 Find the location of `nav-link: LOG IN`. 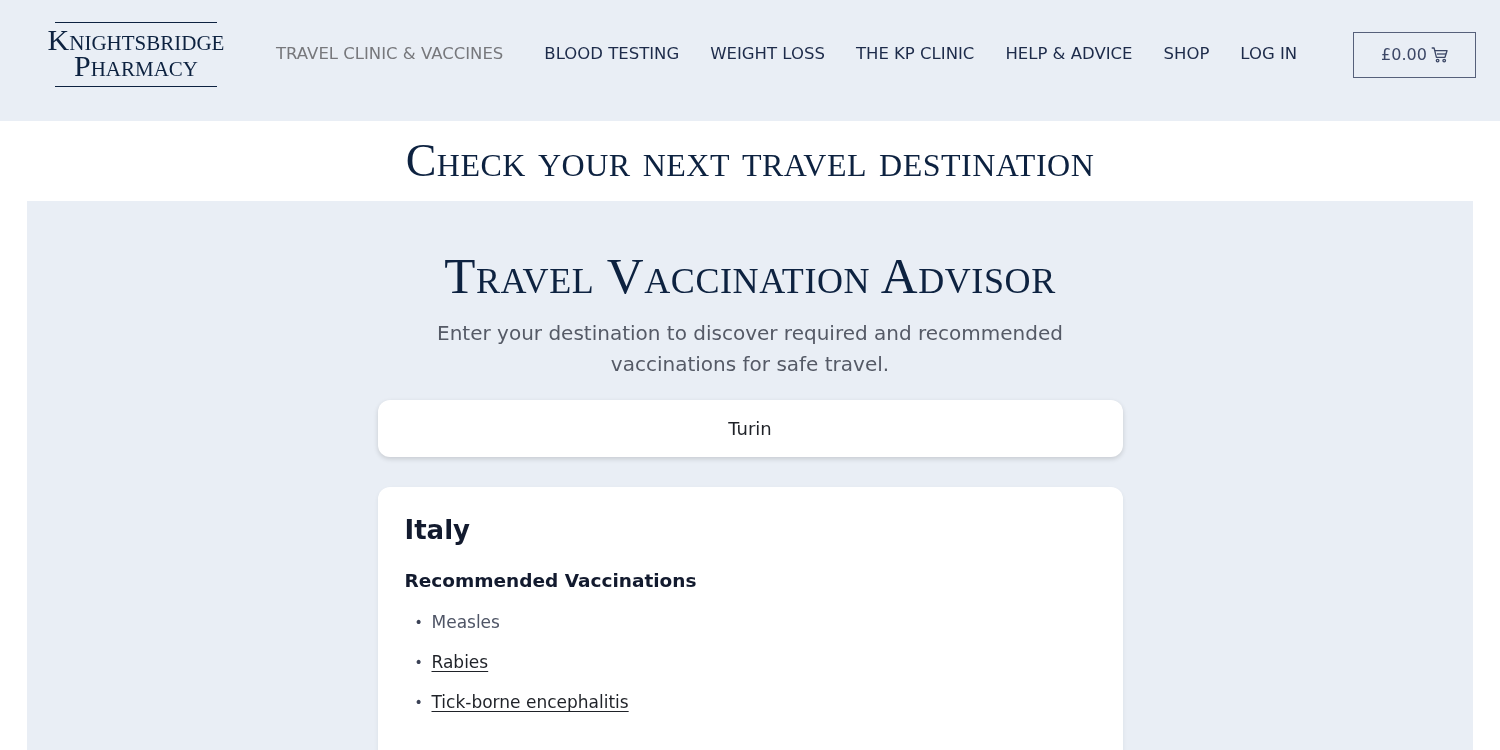

nav-link: LOG IN is located at coordinates (1269, 54).